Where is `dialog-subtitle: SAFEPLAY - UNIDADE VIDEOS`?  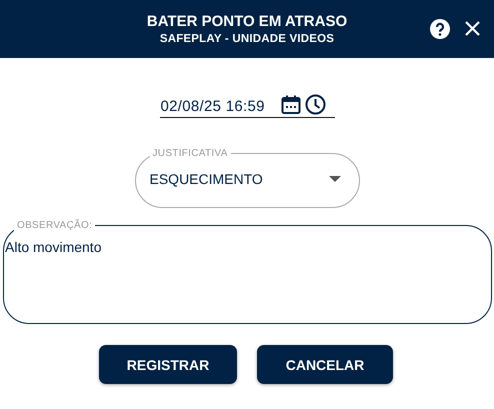
dialog-subtitle: SAFEPLAY - UNIDADE VIDEOS is located at coordinates (247, 39).